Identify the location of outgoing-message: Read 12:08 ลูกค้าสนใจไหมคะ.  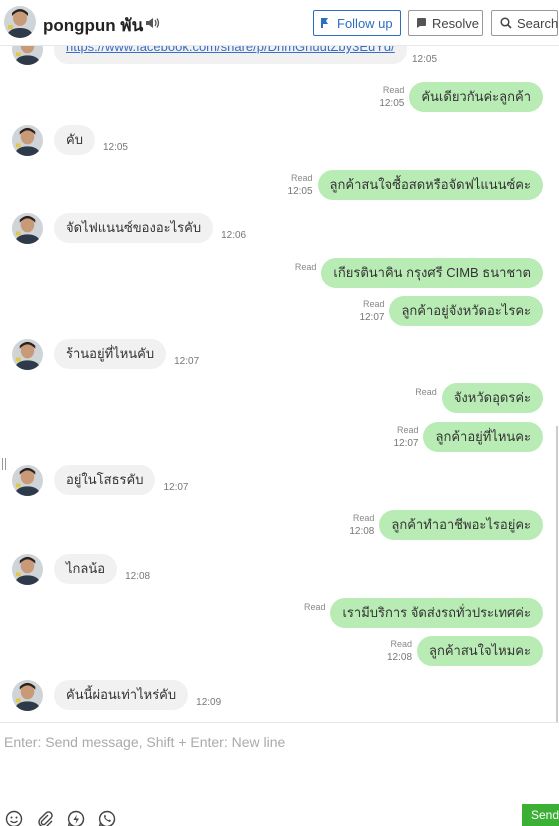
(465, 651).